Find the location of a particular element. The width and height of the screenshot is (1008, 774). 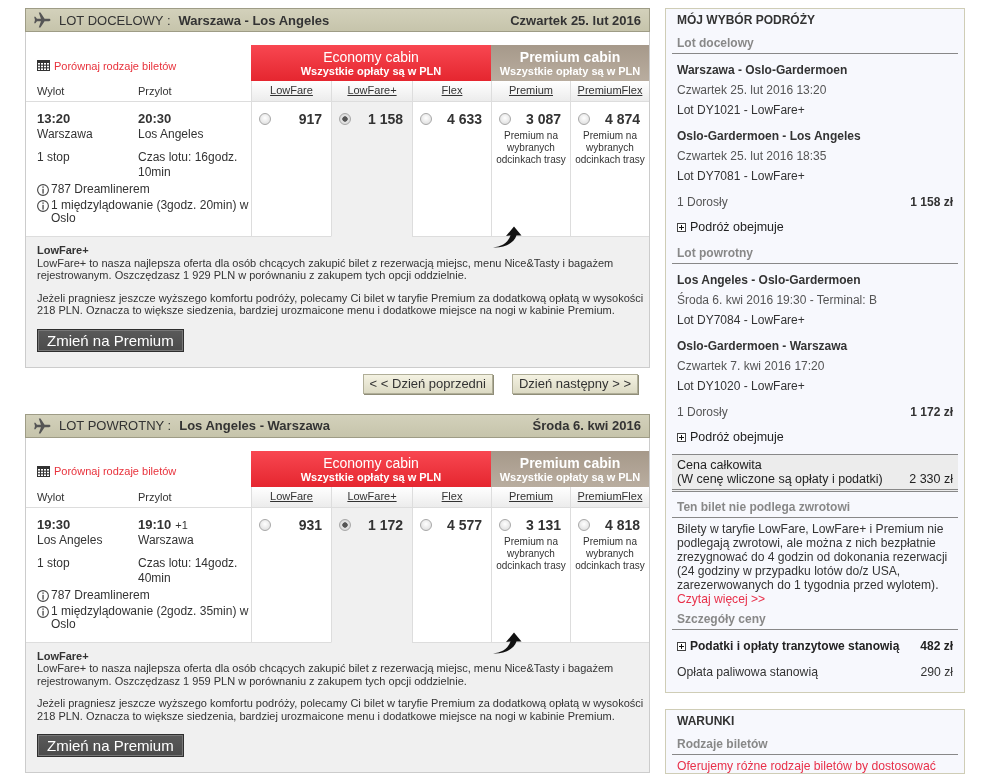

fare-price: 1 172 is located at coordinates (385, 524).